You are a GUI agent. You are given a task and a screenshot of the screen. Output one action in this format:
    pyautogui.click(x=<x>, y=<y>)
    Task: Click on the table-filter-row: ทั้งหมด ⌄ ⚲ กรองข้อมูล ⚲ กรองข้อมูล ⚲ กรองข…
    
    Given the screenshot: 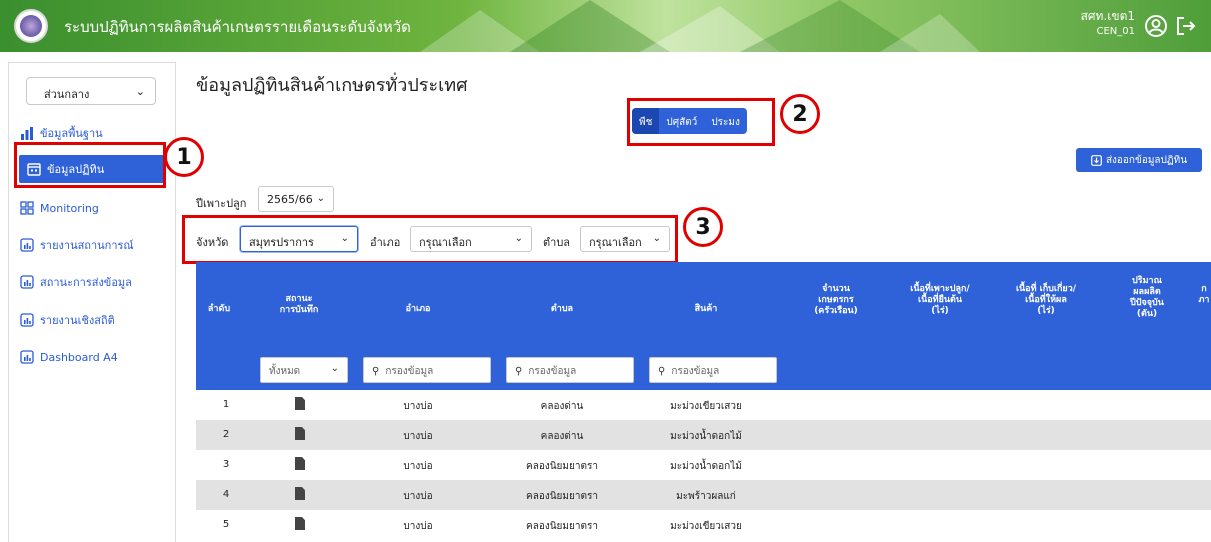 What is the action you would take?
    pyautogui.click(x=703, y=370)
    